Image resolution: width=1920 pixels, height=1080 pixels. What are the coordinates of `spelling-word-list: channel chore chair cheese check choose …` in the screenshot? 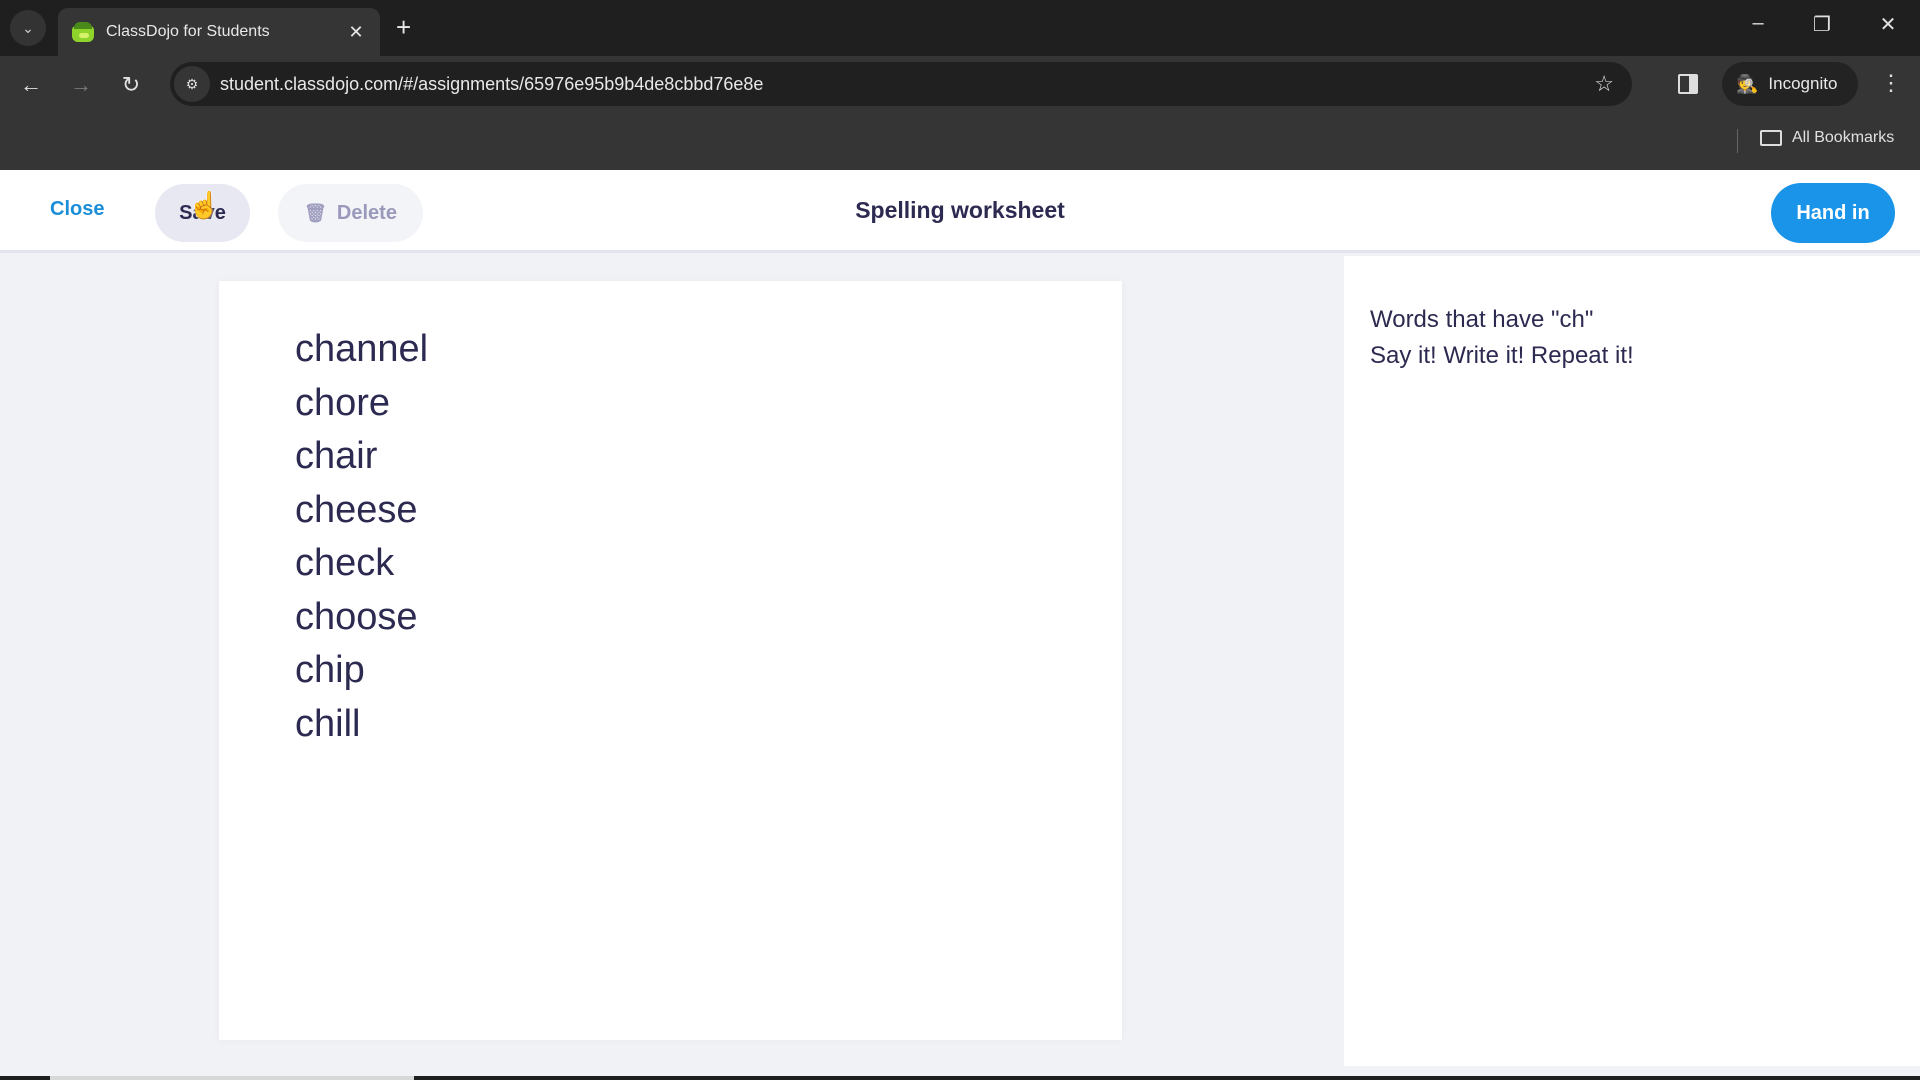 It's located at (361, 537).